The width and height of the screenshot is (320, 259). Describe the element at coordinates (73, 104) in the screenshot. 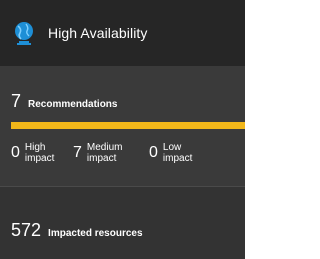

I see `recommendations-label: Recommendations` at that location.